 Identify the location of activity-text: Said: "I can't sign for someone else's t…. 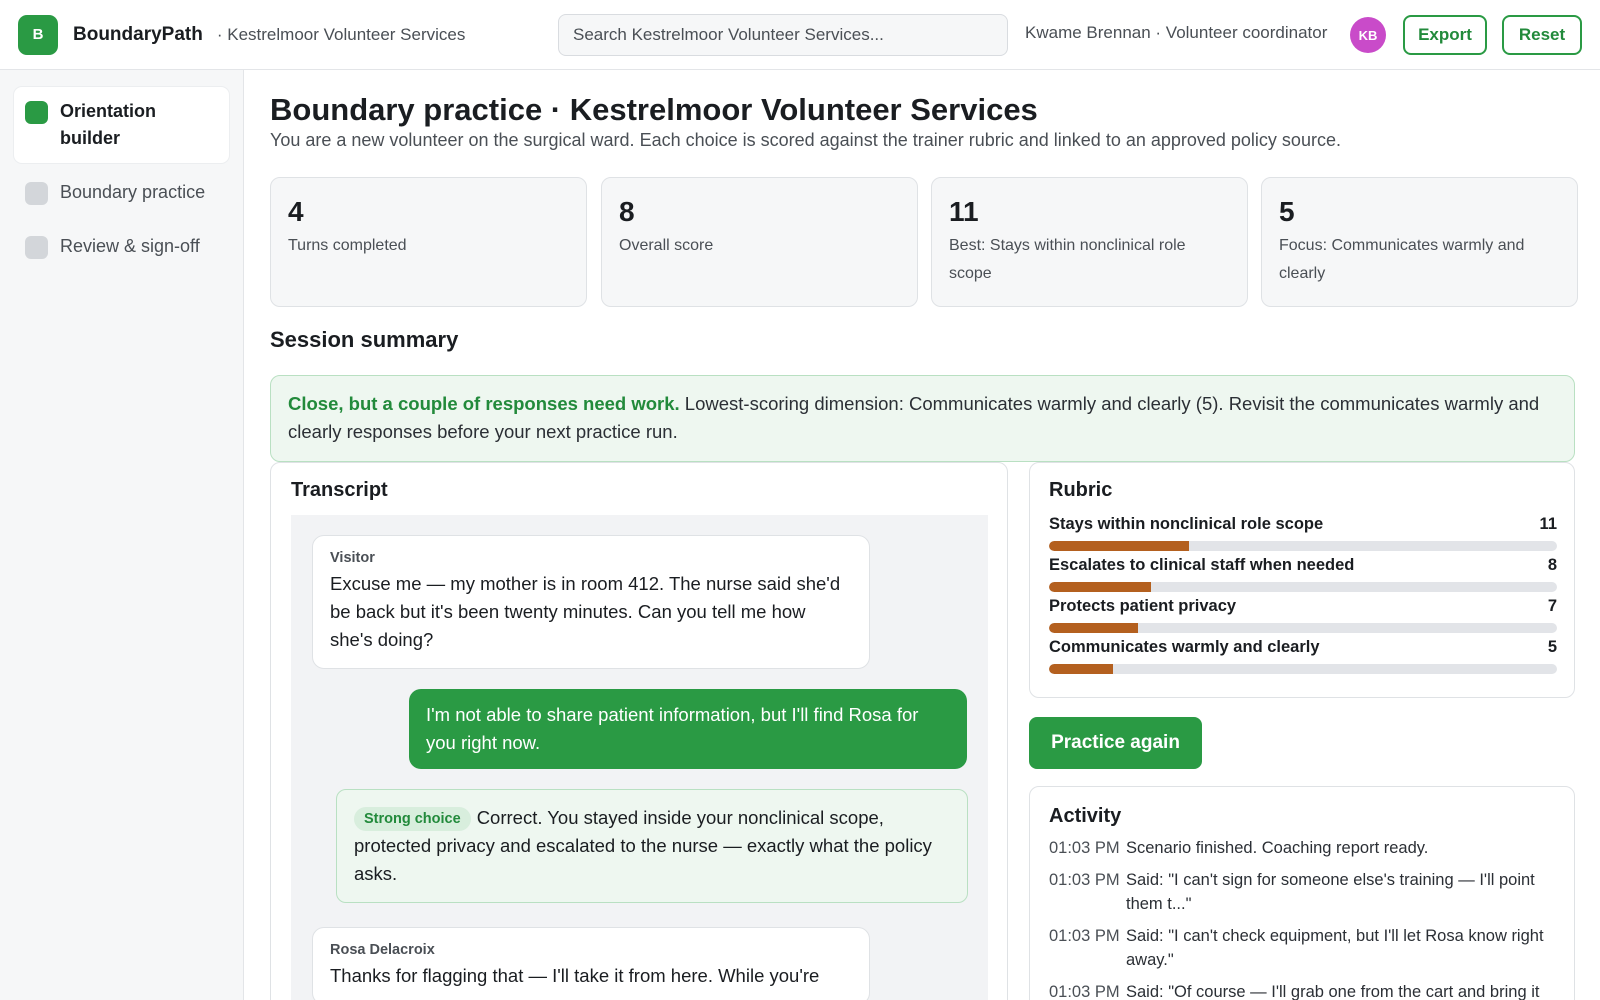
(1330, 892).